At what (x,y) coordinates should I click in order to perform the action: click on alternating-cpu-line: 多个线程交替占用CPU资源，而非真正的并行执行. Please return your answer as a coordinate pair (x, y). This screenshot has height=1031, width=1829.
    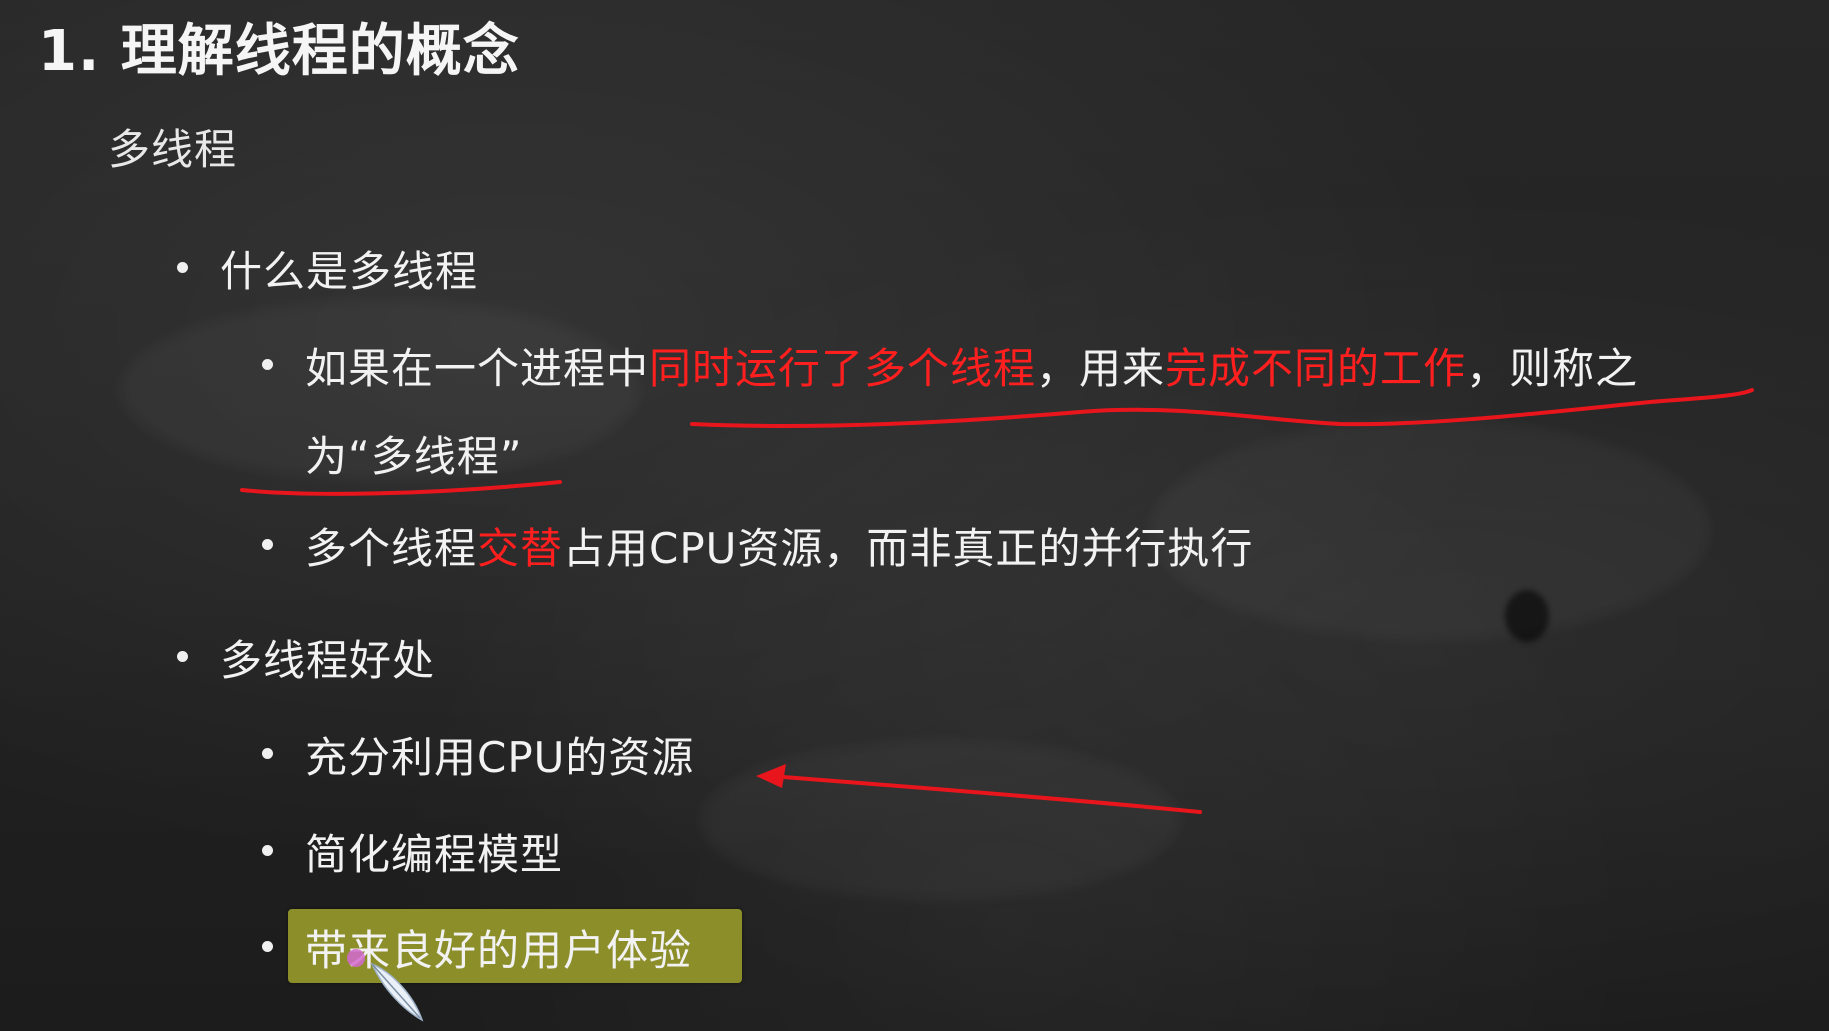
    Looking at the image, I should click on (779, 545).